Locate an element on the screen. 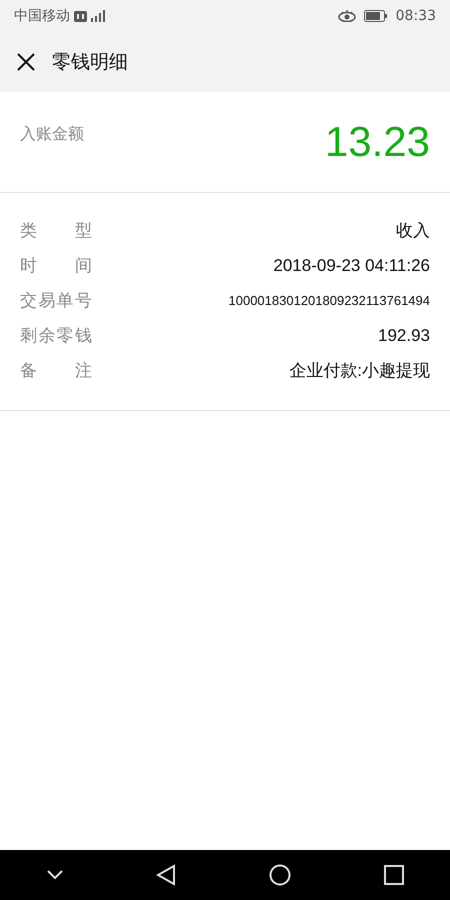 This screenshot has width=450, height=900. recents-icon is located at coordinates (394, 875).